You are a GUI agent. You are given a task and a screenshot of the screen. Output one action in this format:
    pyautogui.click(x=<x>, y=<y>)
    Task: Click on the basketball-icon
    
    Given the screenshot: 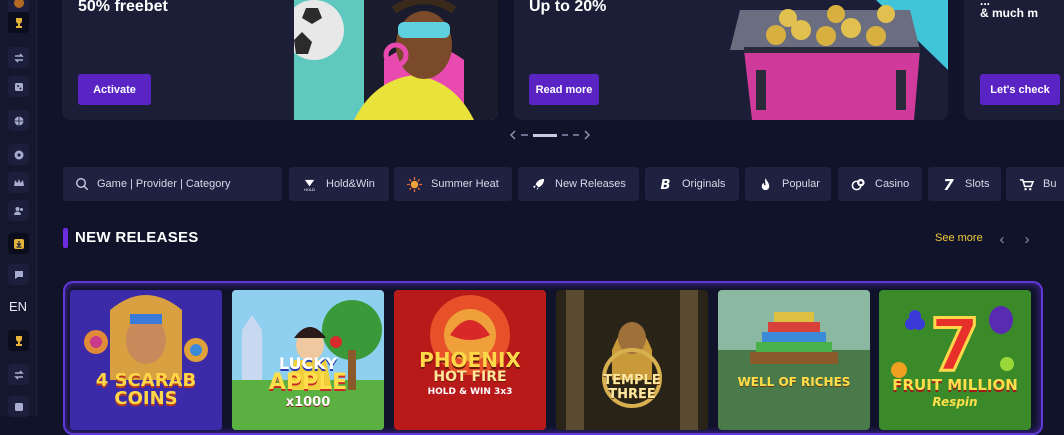 What is the action you would take?
    pyautogui.click(x=18, y=120)
    